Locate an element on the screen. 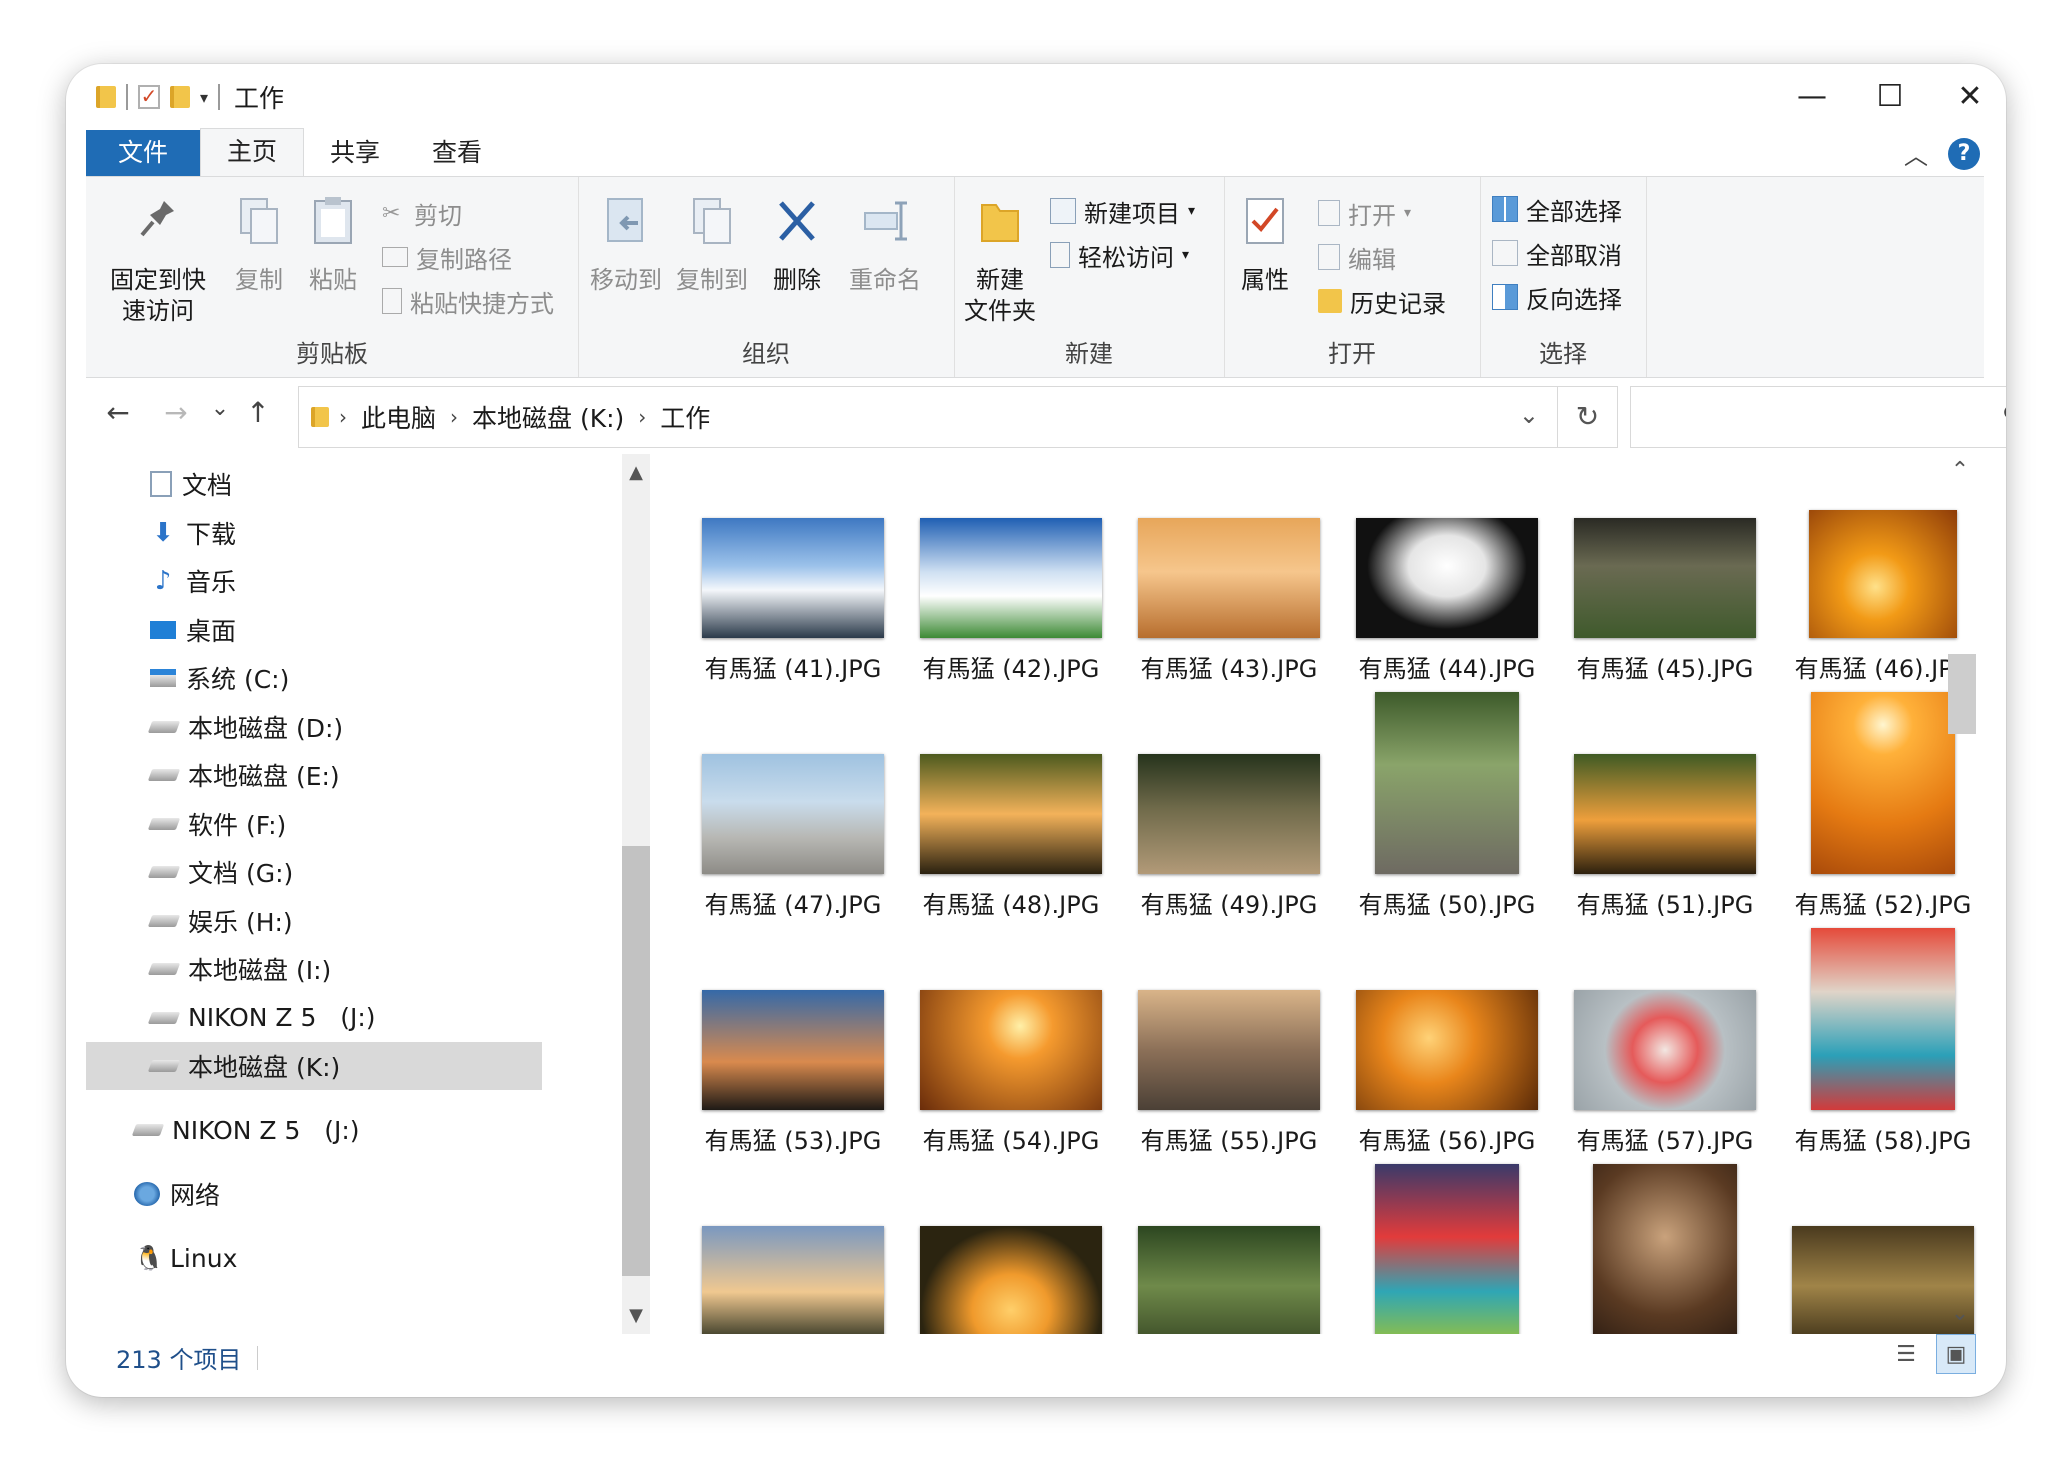 The width and height of the screenshot is (2066, 1461). file-item: 有馬猛 (56).JPG is located at coordinates (1447, 1044).